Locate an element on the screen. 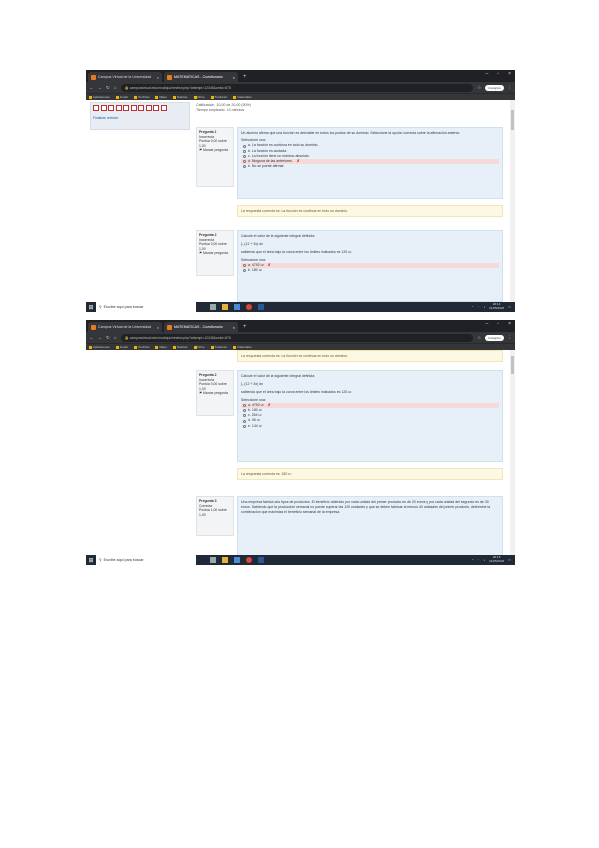 Image resolution: width=599 pixels, height=848 pixels. forward-icon: → is located at coordinates (100, 337).